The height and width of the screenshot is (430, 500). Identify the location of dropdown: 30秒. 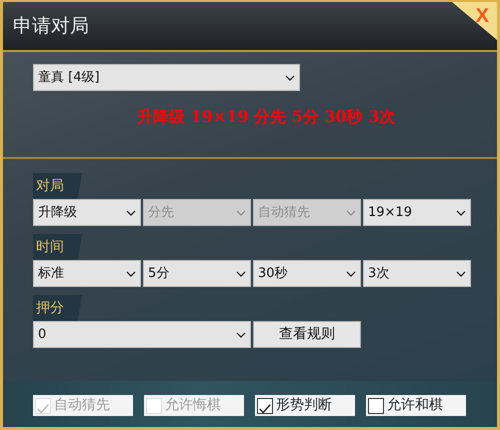
(307, 273).